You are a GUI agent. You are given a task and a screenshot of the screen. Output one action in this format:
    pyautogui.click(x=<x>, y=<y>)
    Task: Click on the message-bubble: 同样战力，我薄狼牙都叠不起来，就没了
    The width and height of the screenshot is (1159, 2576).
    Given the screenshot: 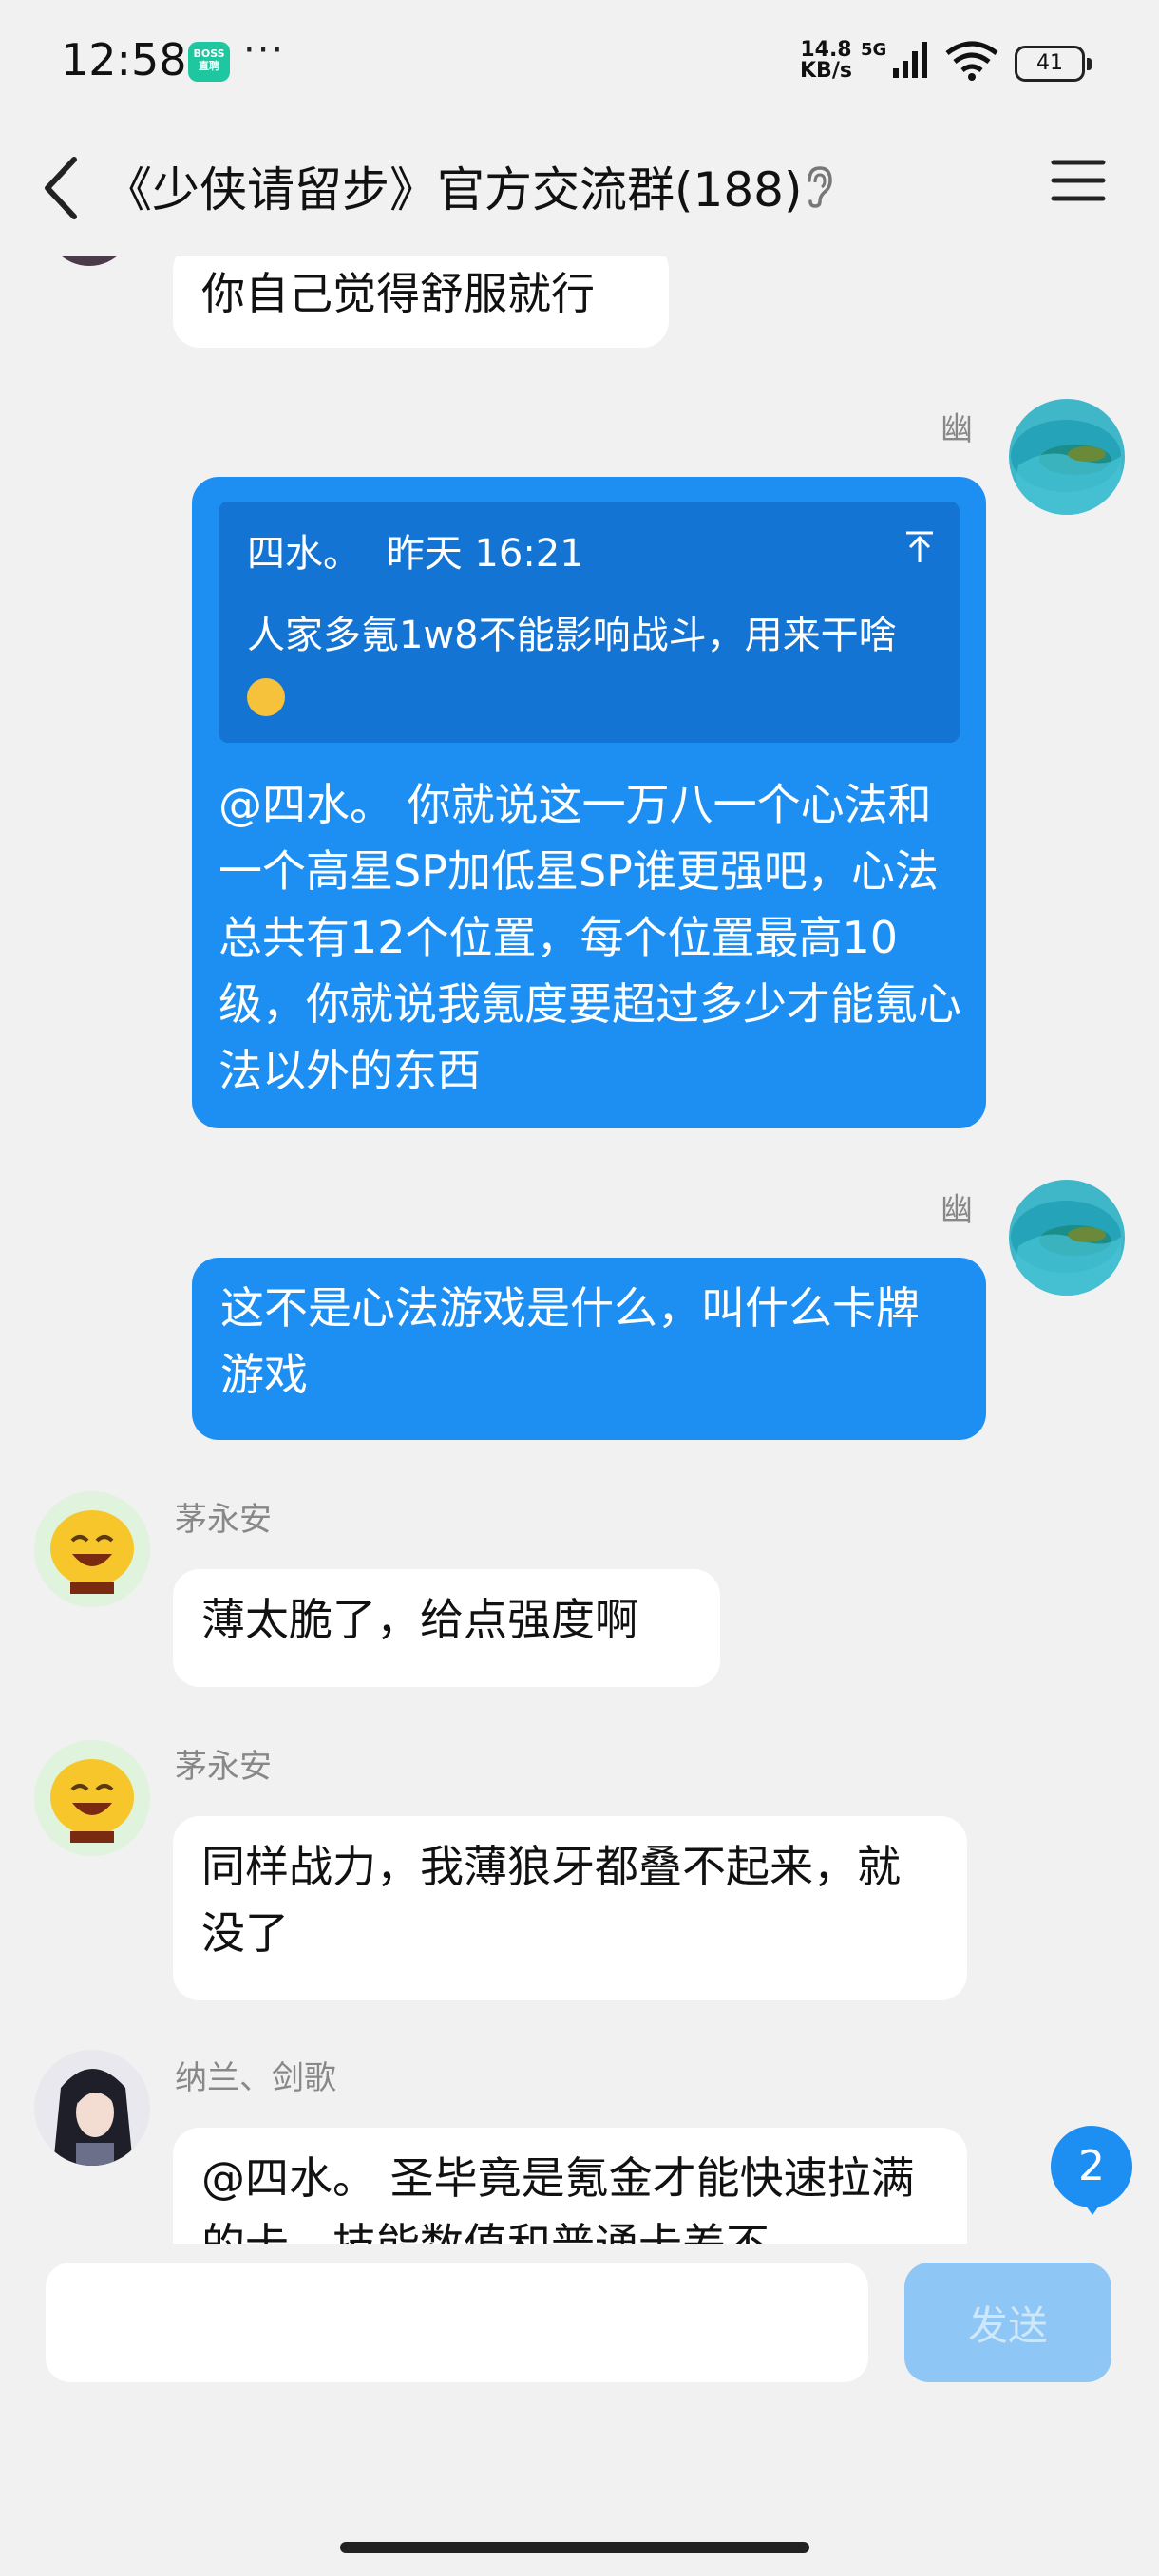 What is the action you would take?
    pyautogui.click(x=570, y=1908)
    